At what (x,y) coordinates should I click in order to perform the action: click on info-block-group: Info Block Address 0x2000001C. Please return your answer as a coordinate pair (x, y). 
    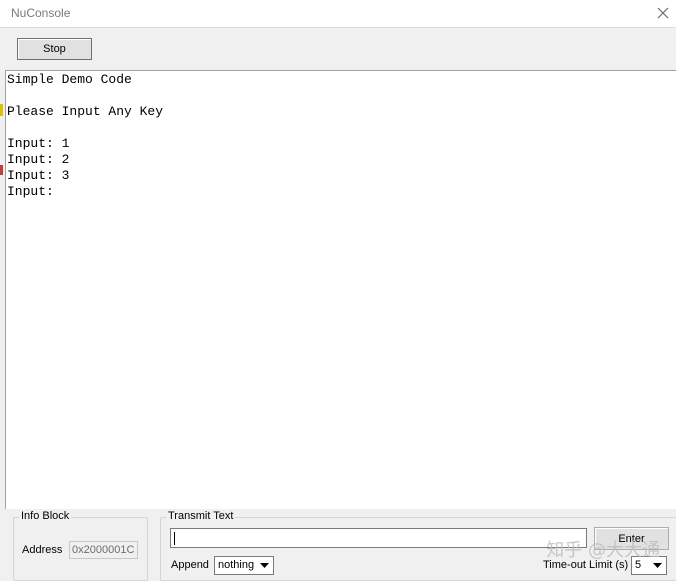
    Looking at the image, I should click on (80, 545).